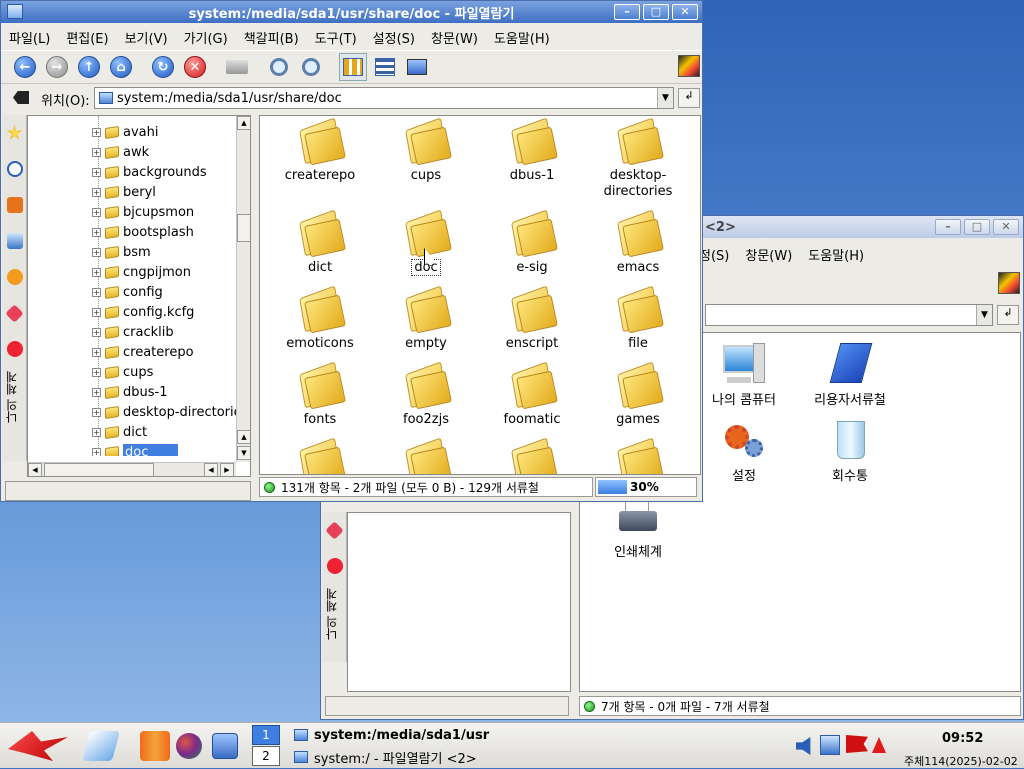 The height and width of the screenshot is (769, 1024). What do you see at coordinates (121, 67) in the screenshot?
I see `home-button: ⌂` at bounding box center [121, 67].